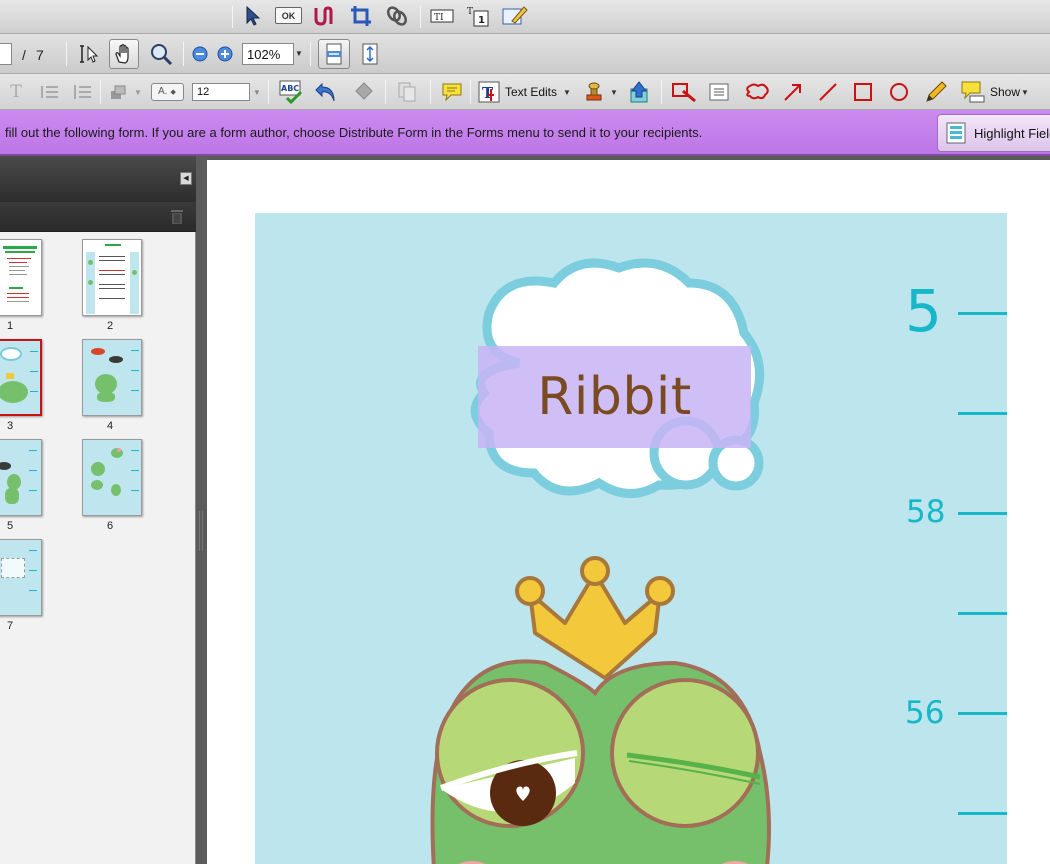 This screenshot has height=864, width=1050. Describe the element at coordinates (16, 92) in the screenshot. I see `text-tool-icon: T` at that location.